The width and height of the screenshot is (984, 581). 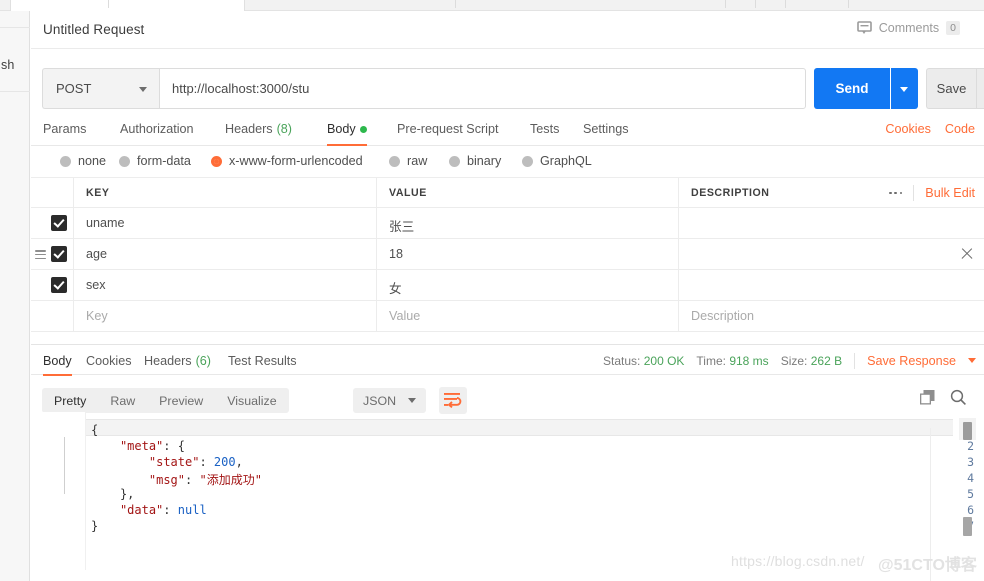 I want to click on viewer-mode-pretty: Pretty, so click(x=70, y=400).